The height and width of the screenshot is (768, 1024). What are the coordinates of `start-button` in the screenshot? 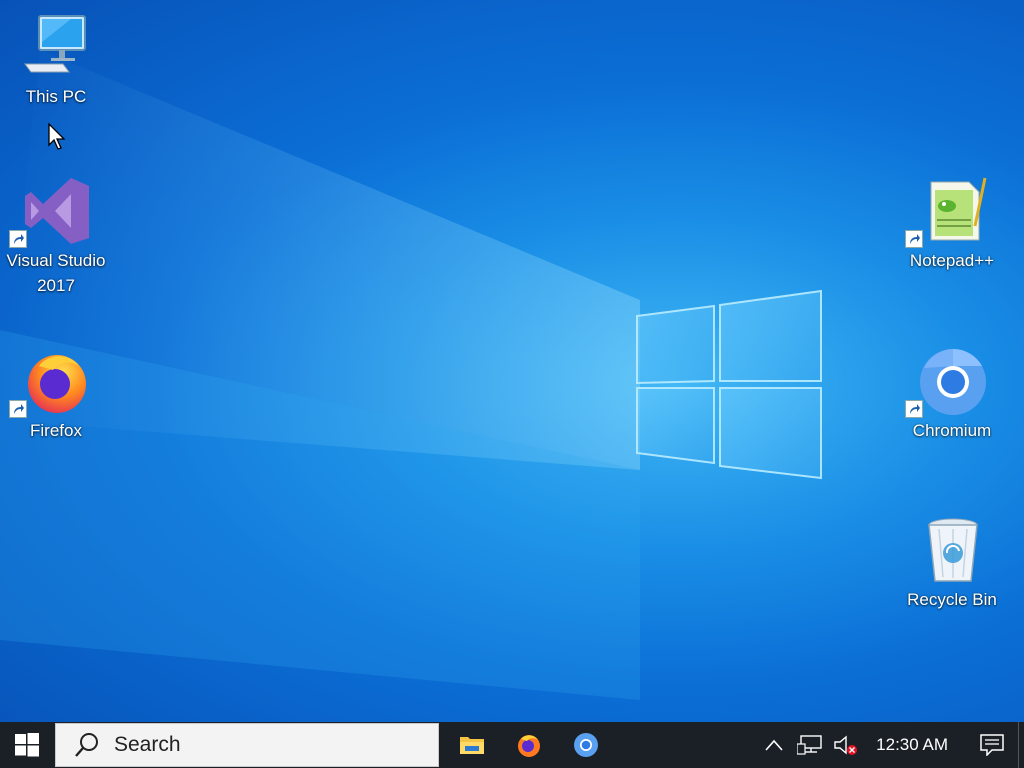 It's located at (27, 745).